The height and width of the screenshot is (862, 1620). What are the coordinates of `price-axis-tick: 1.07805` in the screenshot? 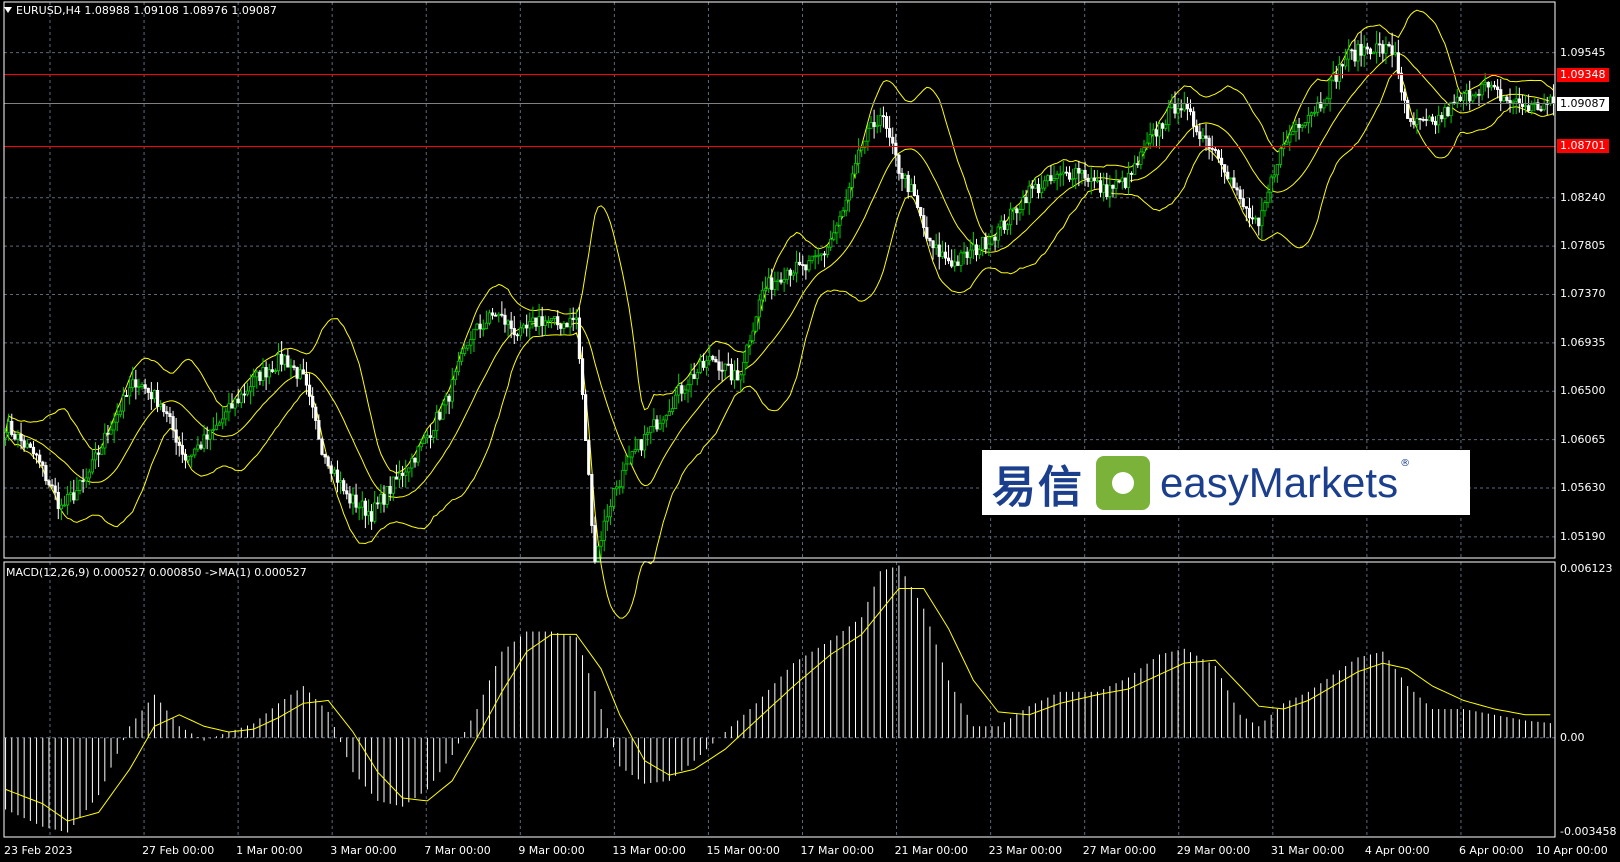 It's located at (1583, 246).